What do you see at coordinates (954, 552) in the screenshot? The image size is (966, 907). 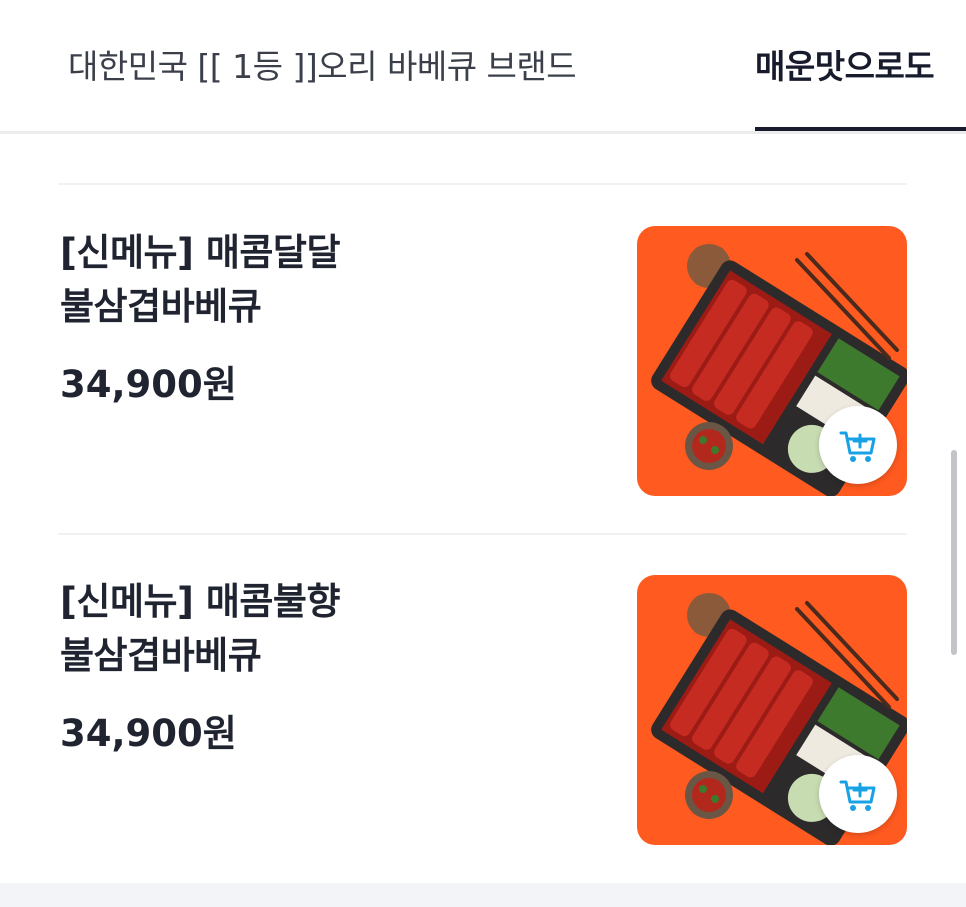 I see `scrollbar-thumb` at bounding box center [954, 552].